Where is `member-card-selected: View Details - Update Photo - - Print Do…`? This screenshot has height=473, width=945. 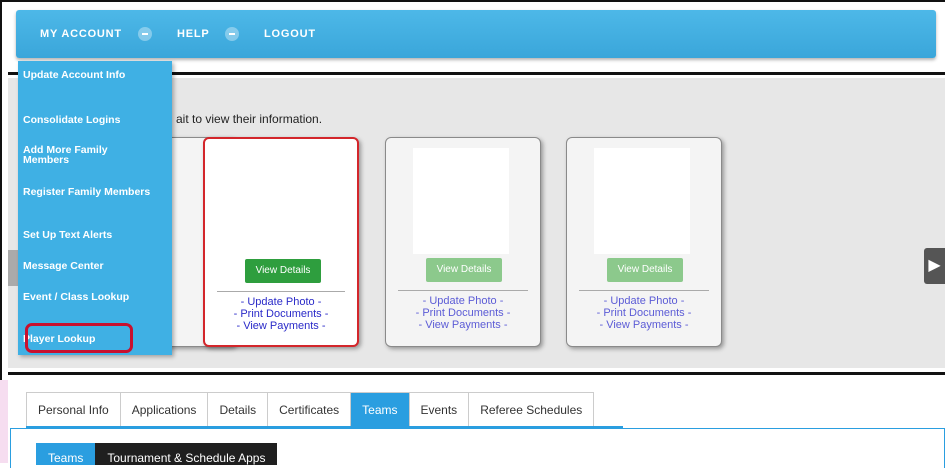 member-card-selected: View Details - Update Photo - - Print Do… is located at coordinates (281, 242).